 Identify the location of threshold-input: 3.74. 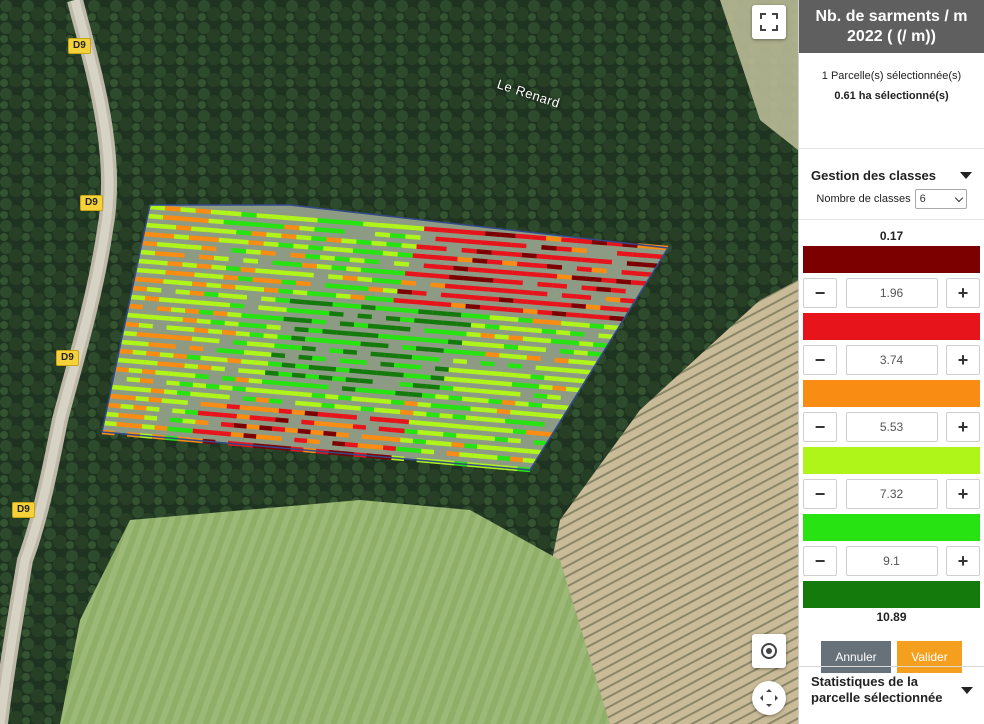
(891, 360).